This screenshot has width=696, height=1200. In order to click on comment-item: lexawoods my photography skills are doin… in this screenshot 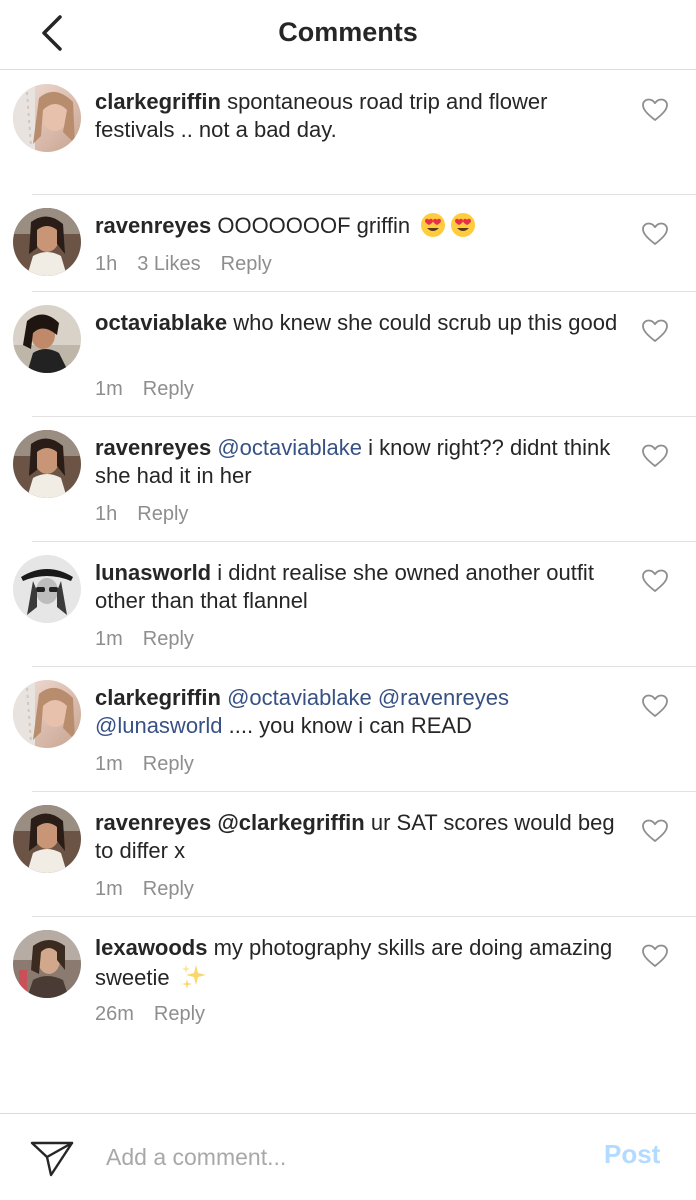, I will do `click(348, 991)`.